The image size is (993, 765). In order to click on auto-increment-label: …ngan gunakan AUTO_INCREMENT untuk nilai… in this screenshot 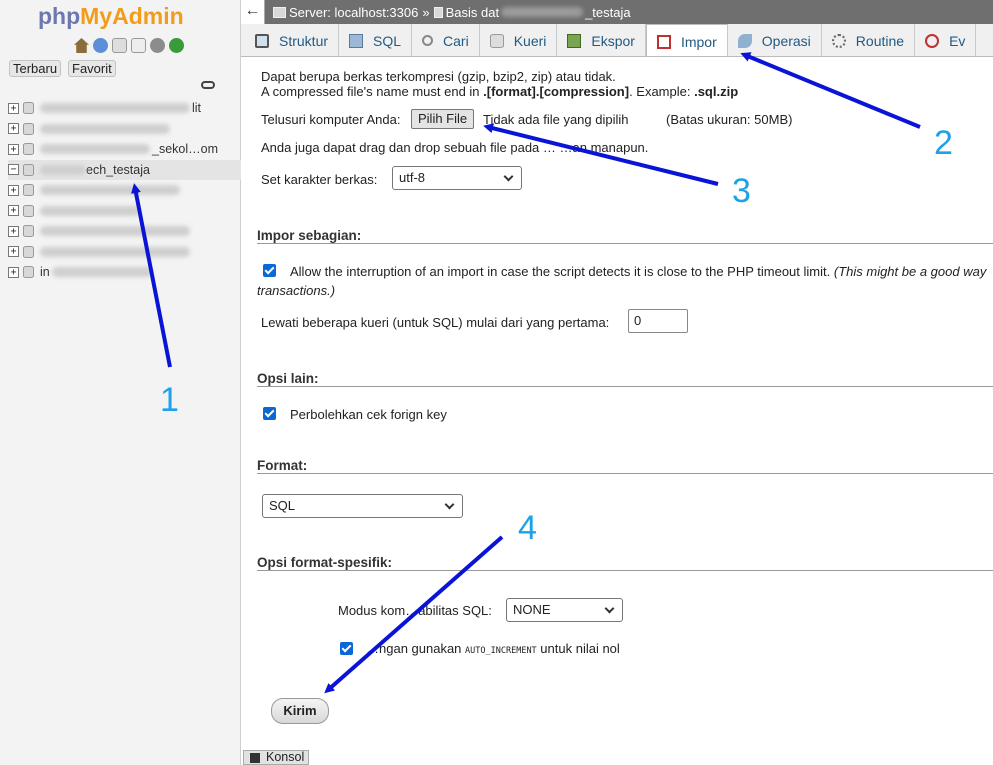, I will do `click(493, 648)`.